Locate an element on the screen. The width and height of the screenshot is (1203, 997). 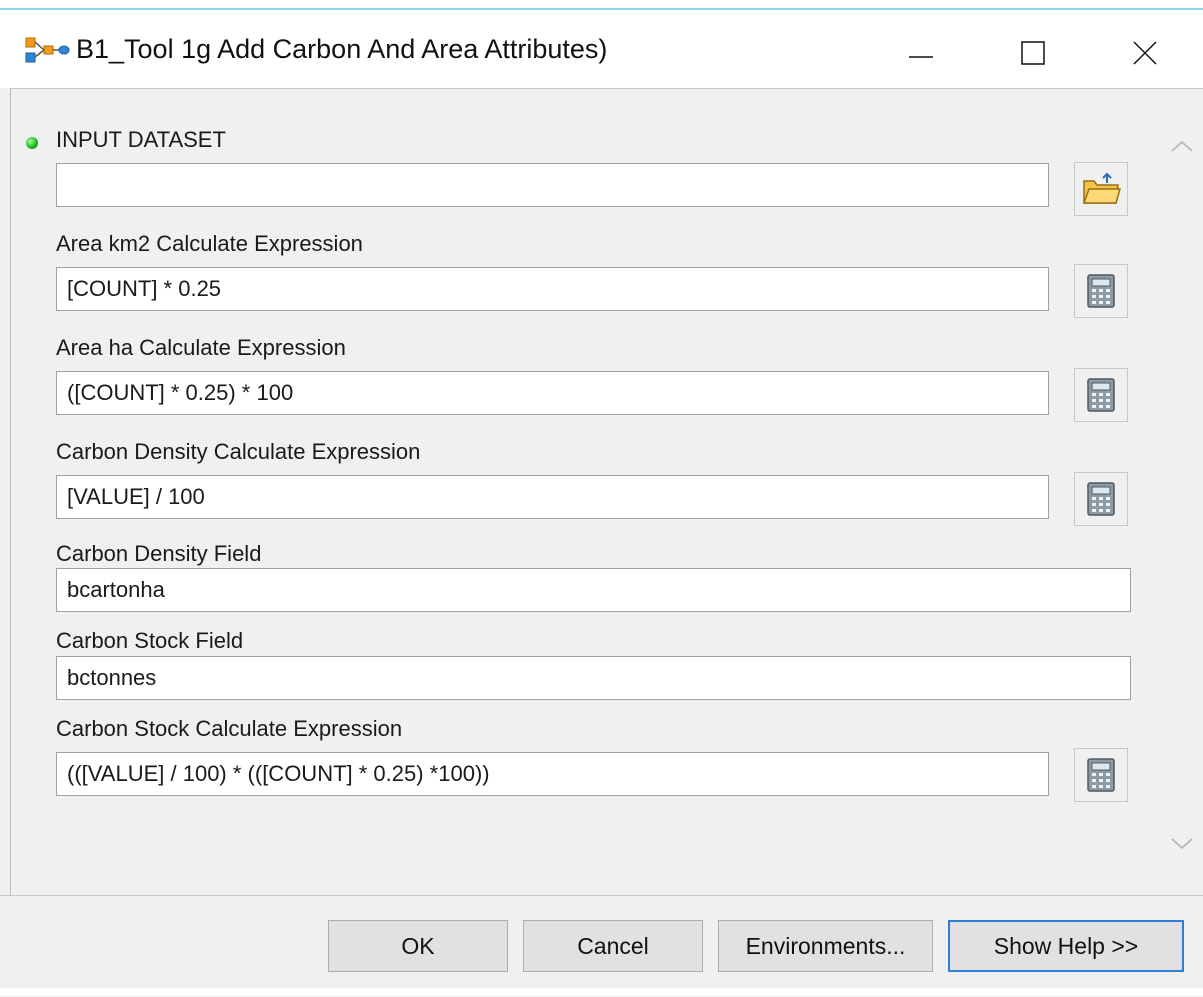
carbon-density-field-label: Carbon Density Field is located at coordinates (159, 553).